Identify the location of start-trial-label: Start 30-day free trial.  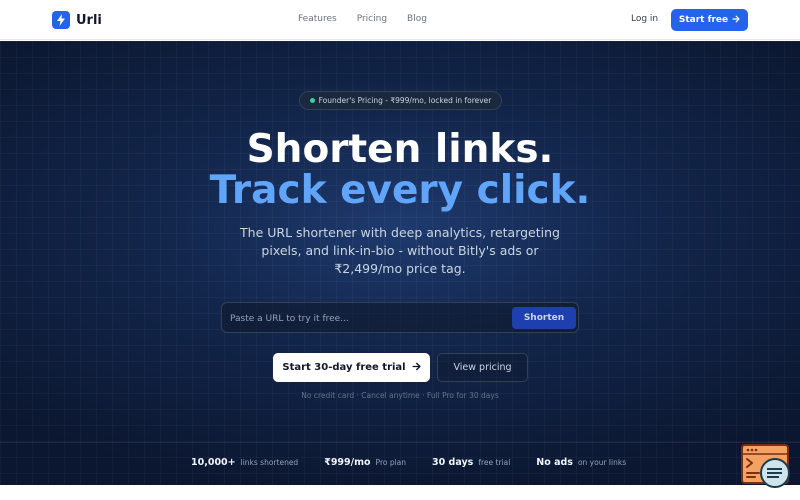
(344, 367).